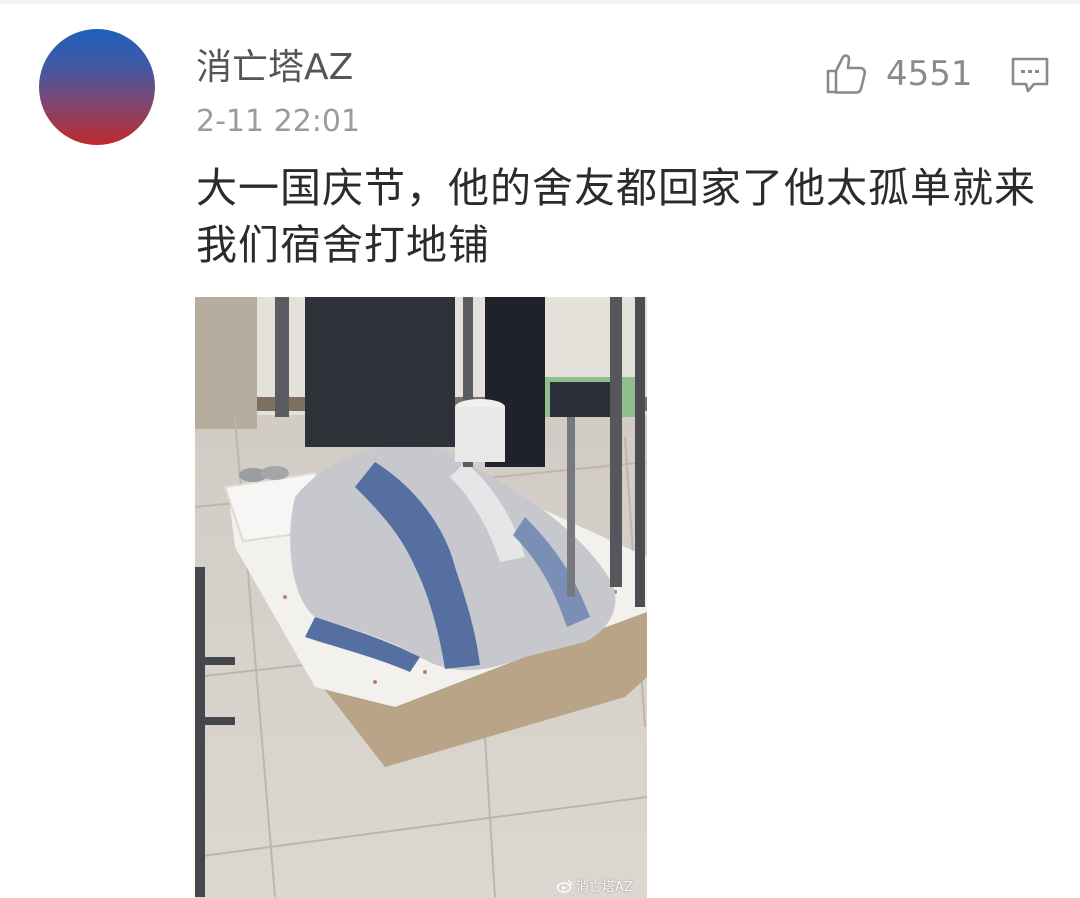  Describe the element at coordinates (846, 74) in the screenshot. I see `thumbs-up-icon` at that location.